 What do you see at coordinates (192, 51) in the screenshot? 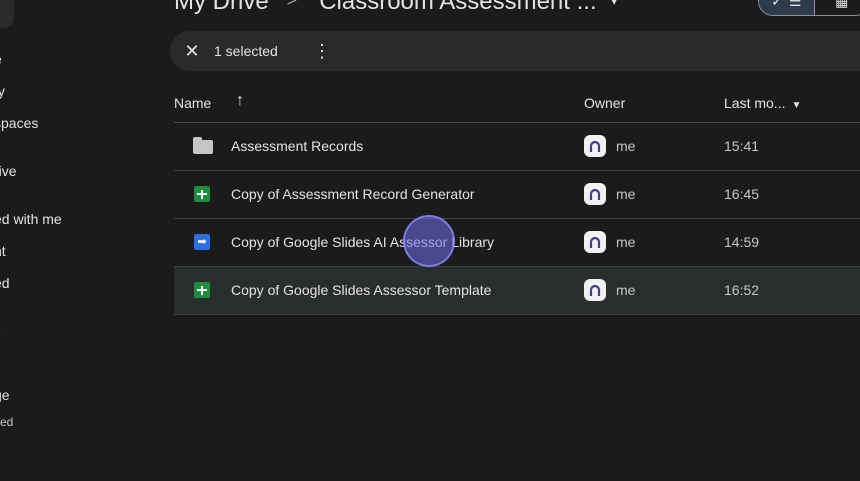
I see `close-icon: ✕` at bounding box center [192, 51].